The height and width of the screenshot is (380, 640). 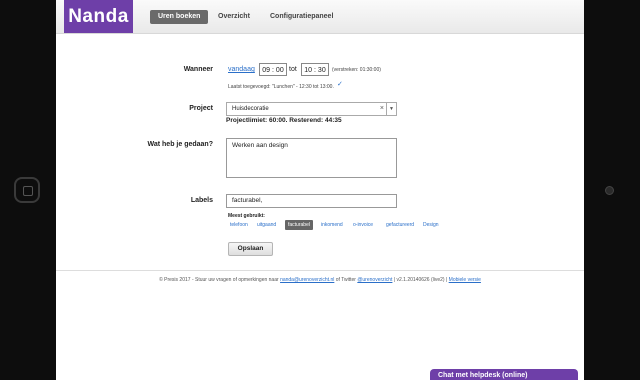 I want to click on clear-icon: ×, so click(x=382, y=109).